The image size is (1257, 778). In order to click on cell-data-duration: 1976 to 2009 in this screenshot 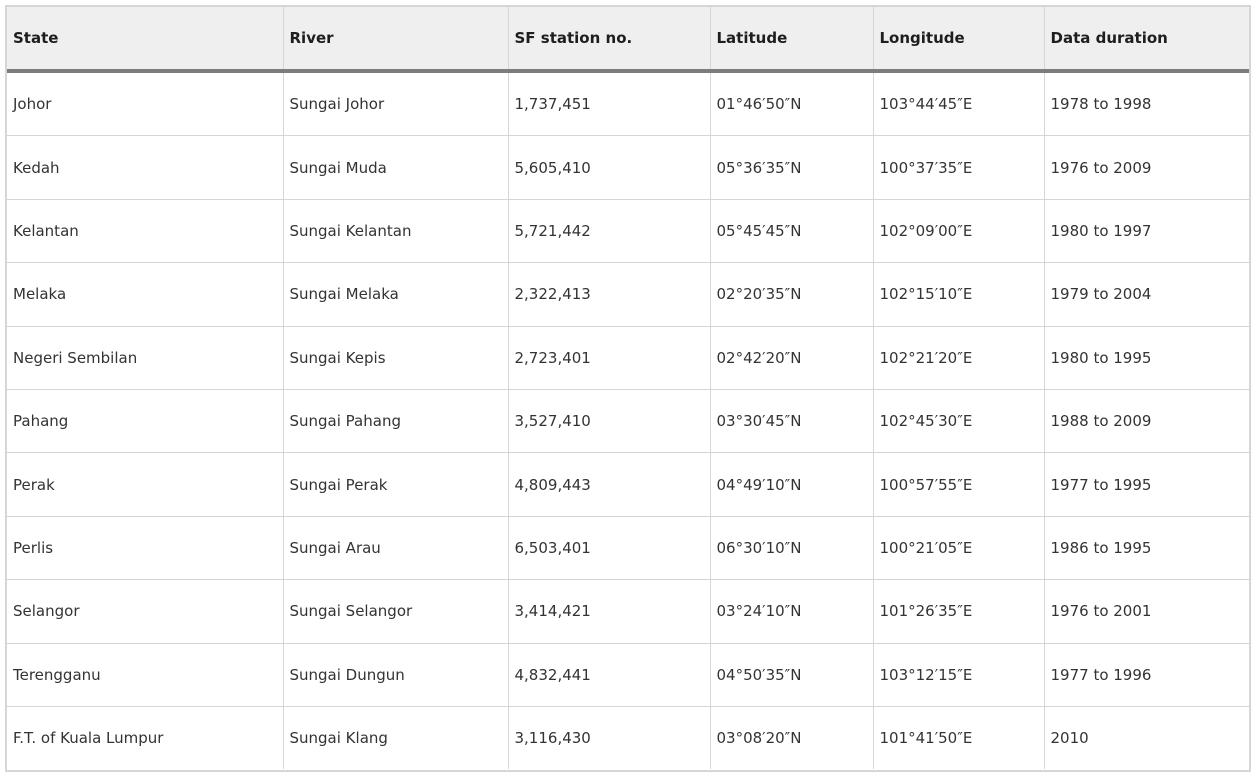, I will do `click(1146, 167)`.